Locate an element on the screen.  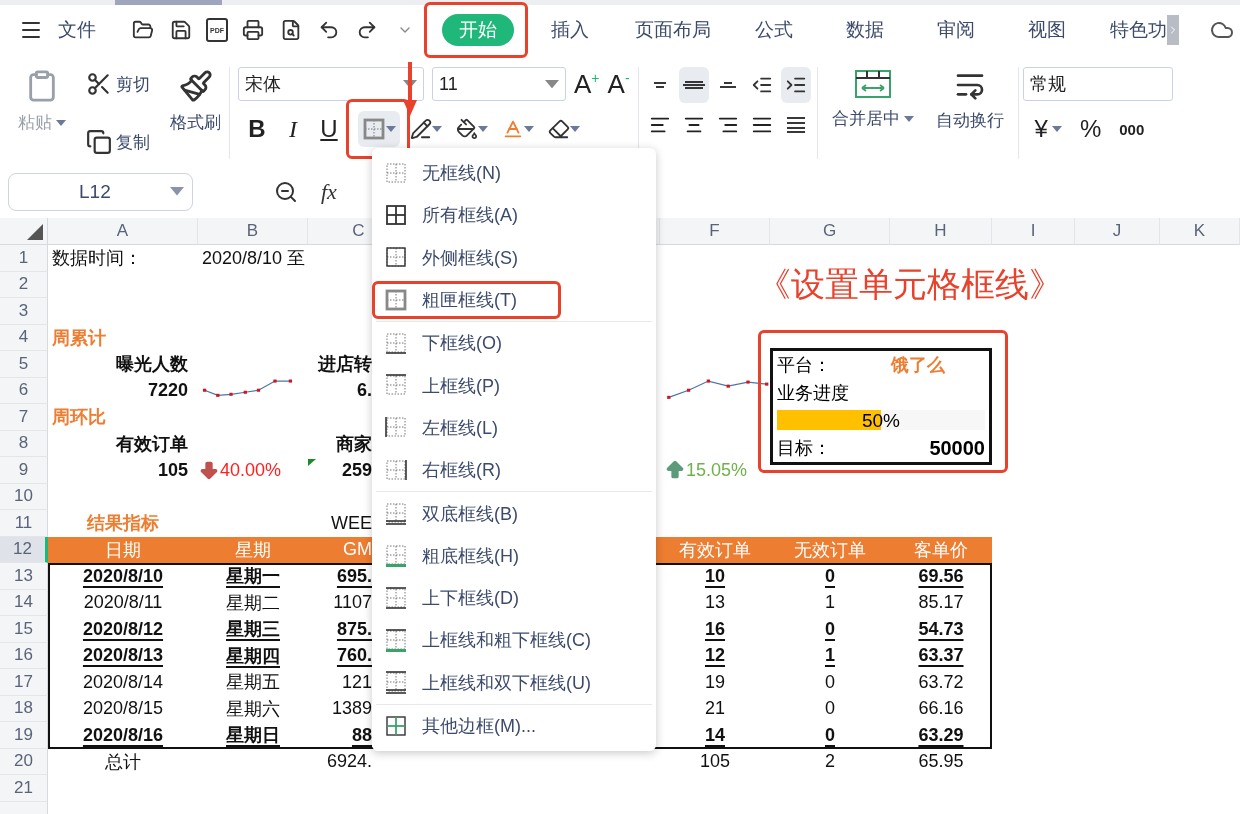
column-header: G is located at coordinates (830, 231).